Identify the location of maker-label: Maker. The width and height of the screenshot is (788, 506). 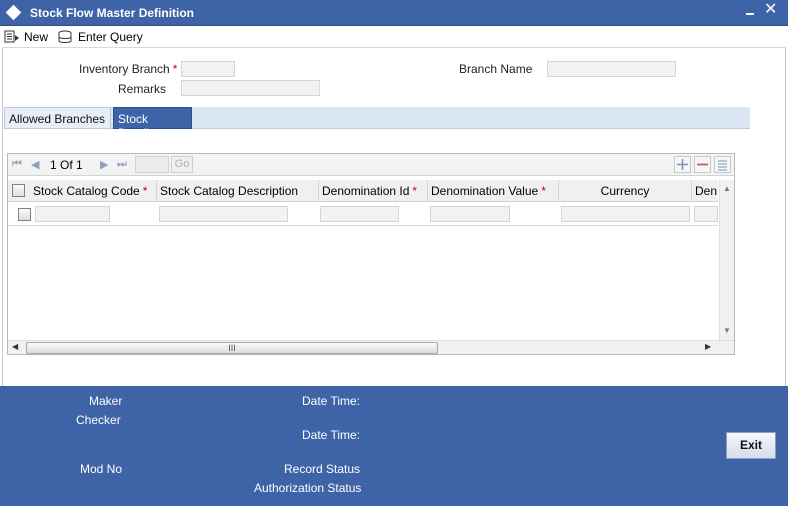
(106, 401).